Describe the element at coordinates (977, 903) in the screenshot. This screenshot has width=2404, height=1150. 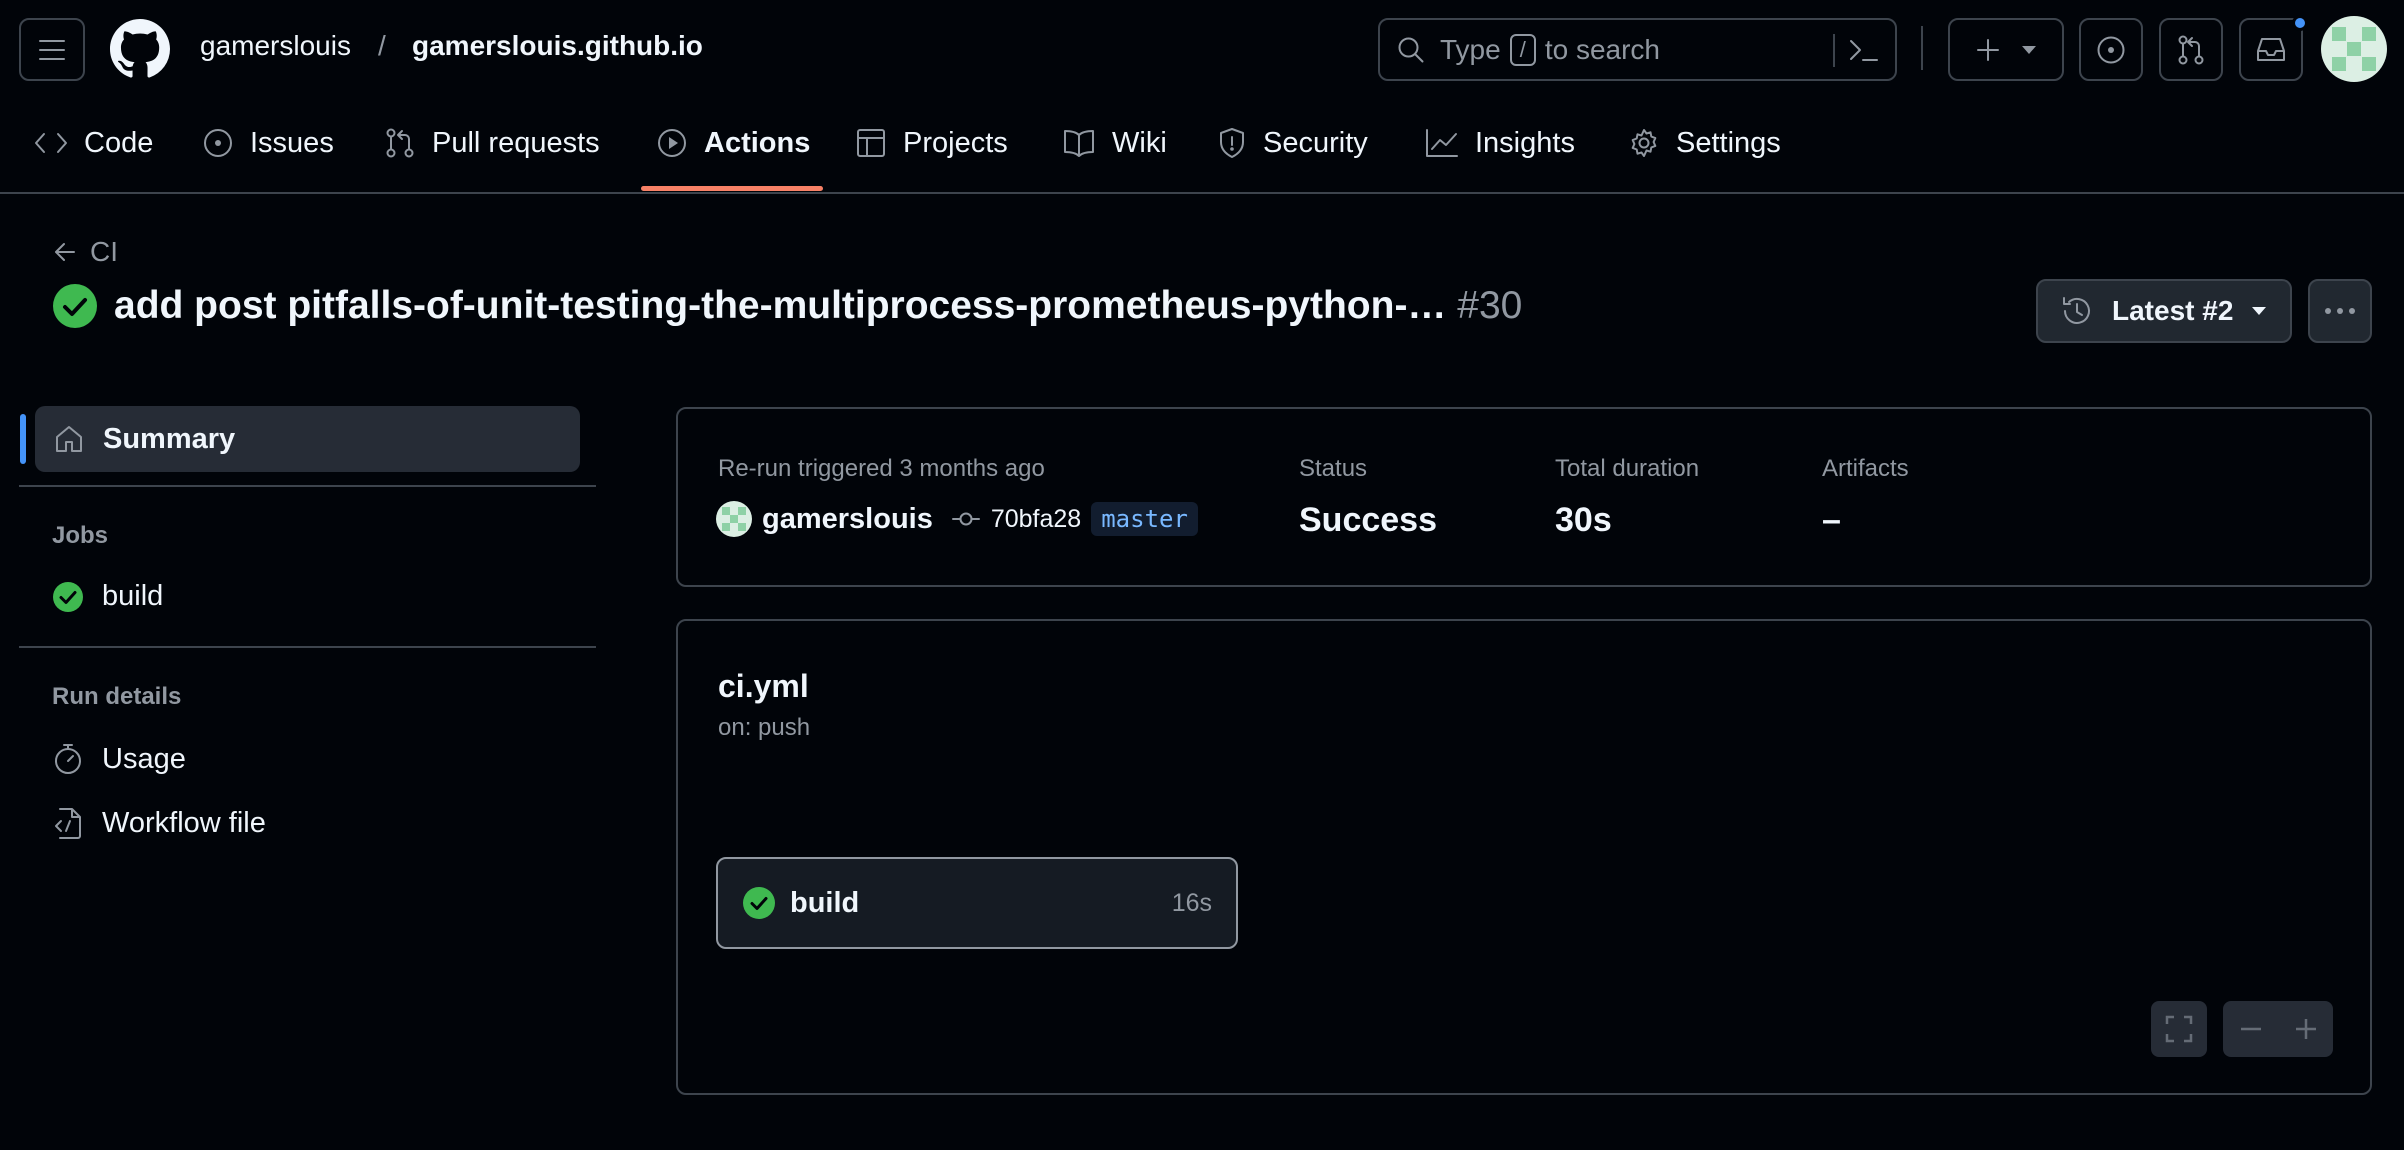
I see `job-card-build: build 16s` at that location.